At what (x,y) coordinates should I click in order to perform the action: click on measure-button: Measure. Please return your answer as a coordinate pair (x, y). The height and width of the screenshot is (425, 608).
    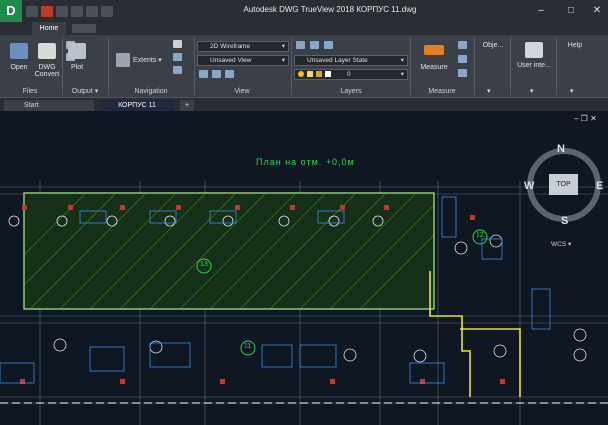
    Looking at the image, I should click on (434, 67).